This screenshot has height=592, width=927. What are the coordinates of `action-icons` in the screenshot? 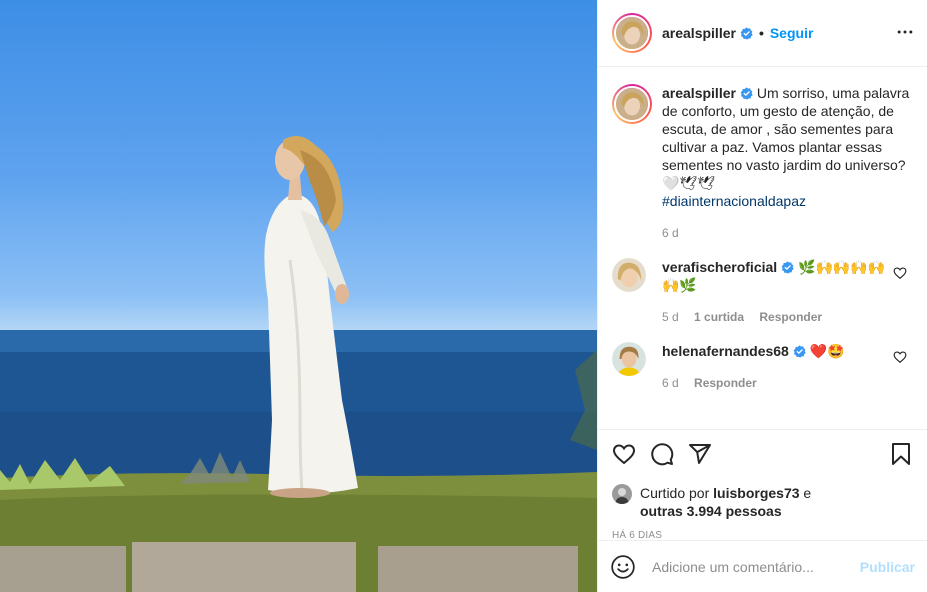 It's located at (762, 454).